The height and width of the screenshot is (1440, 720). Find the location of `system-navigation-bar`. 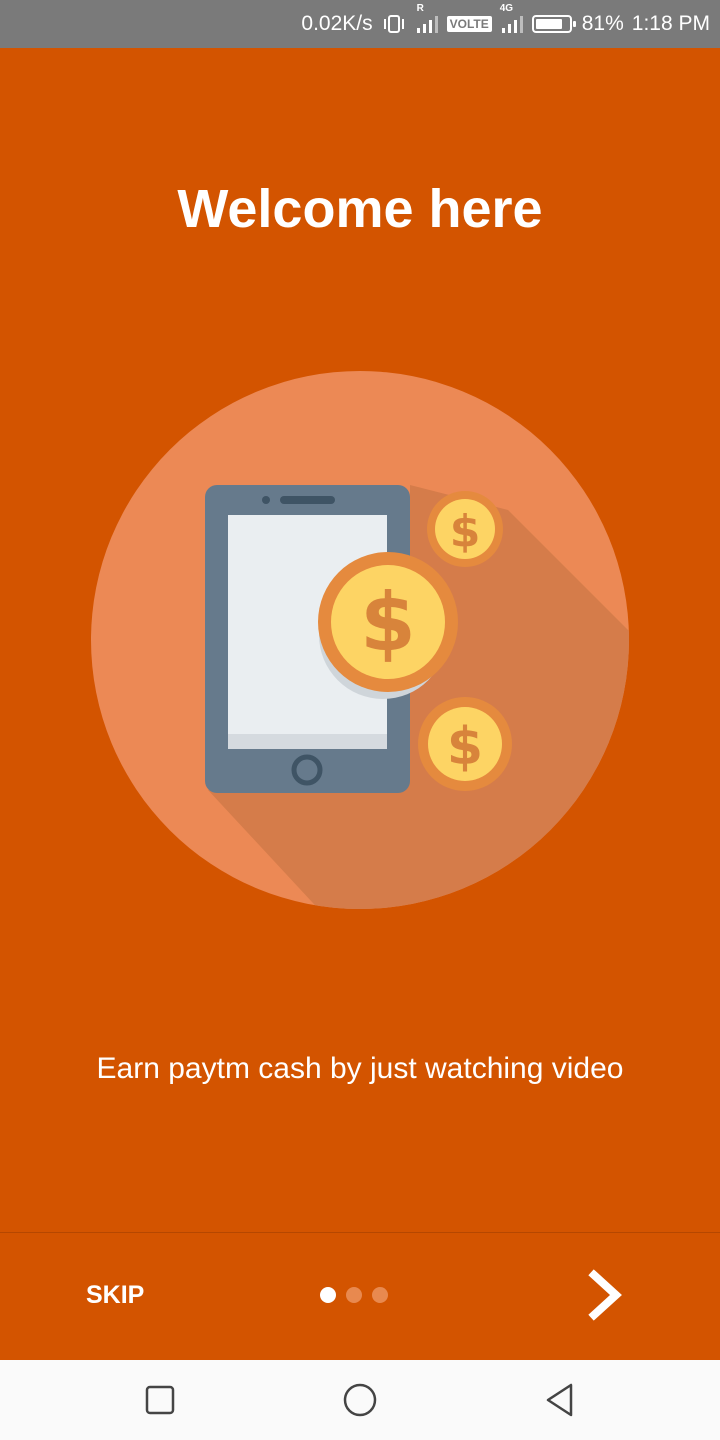

system-navigation-bar is located at coordinates (360, 1400).